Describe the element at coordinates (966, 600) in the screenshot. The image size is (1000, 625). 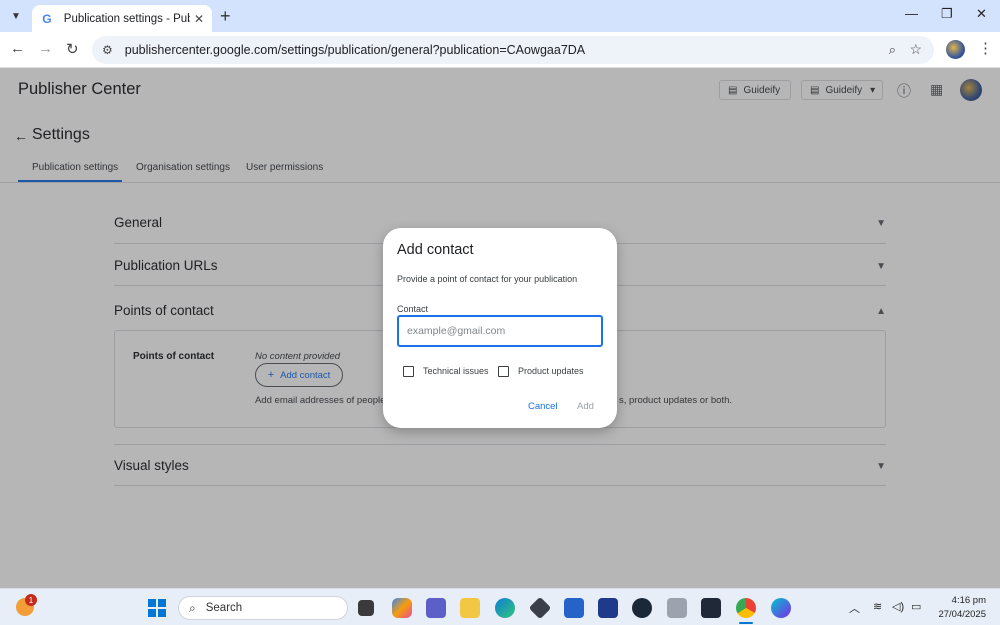
I see `clock-time: 4:16 pm` at that location.